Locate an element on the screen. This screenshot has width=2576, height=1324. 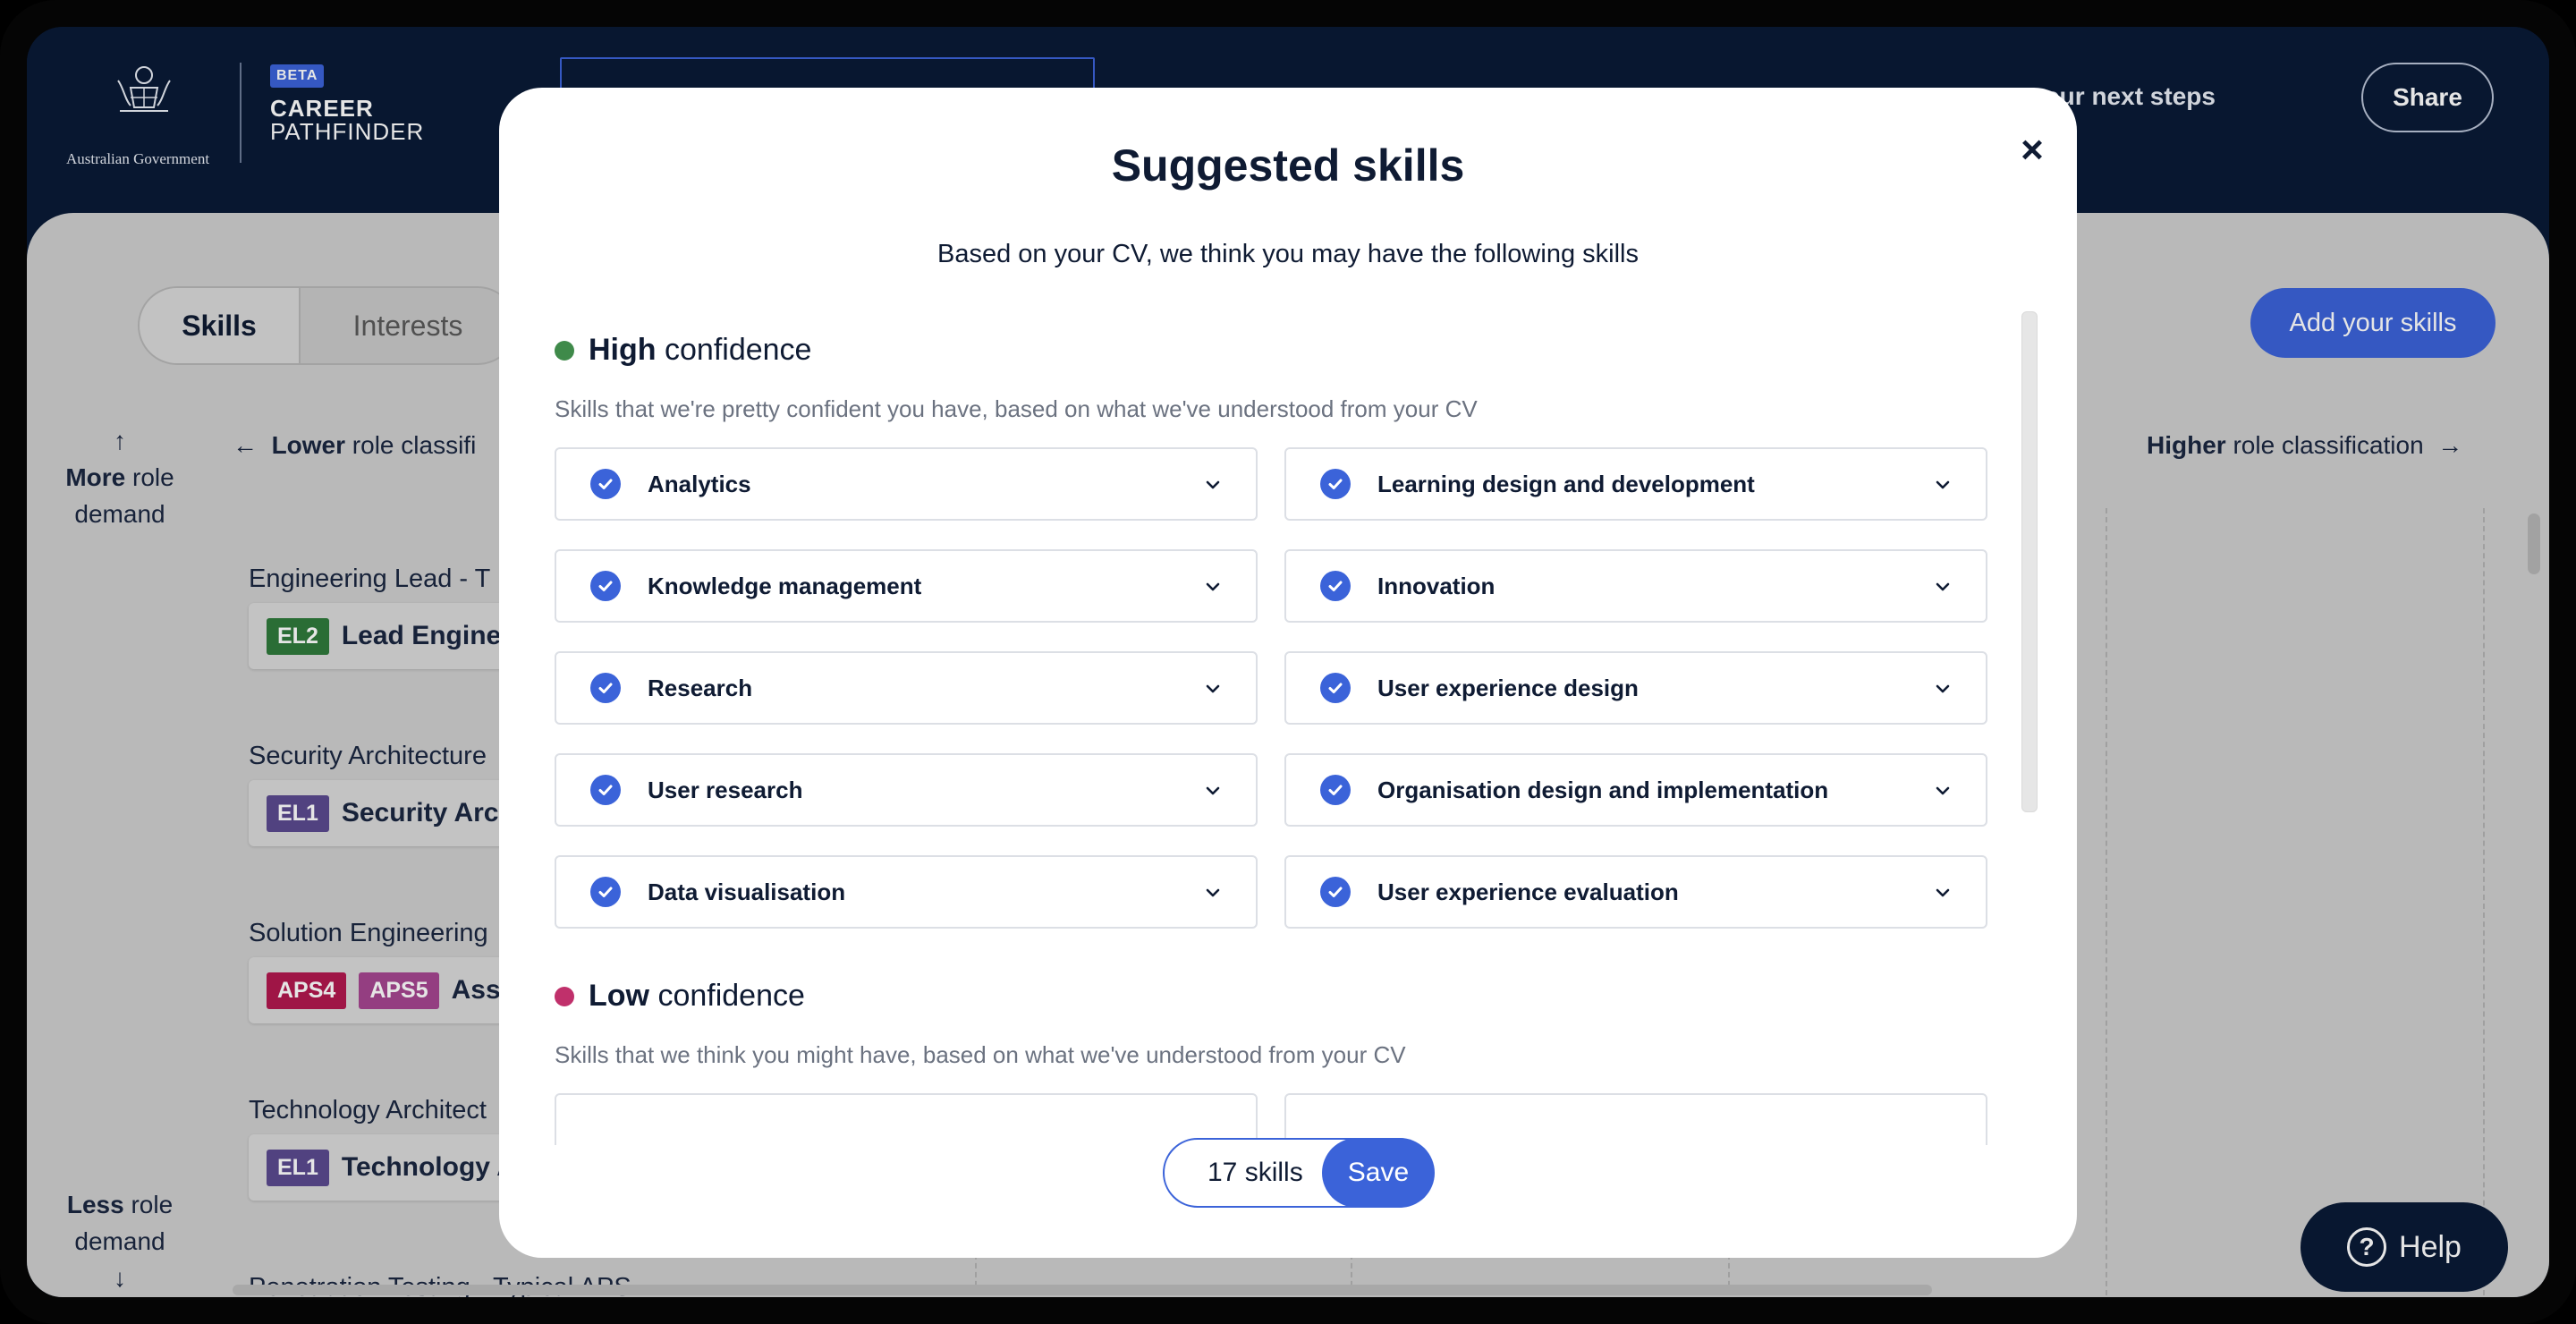
skill-card: Innovation is located at coordinates (1635, 586).